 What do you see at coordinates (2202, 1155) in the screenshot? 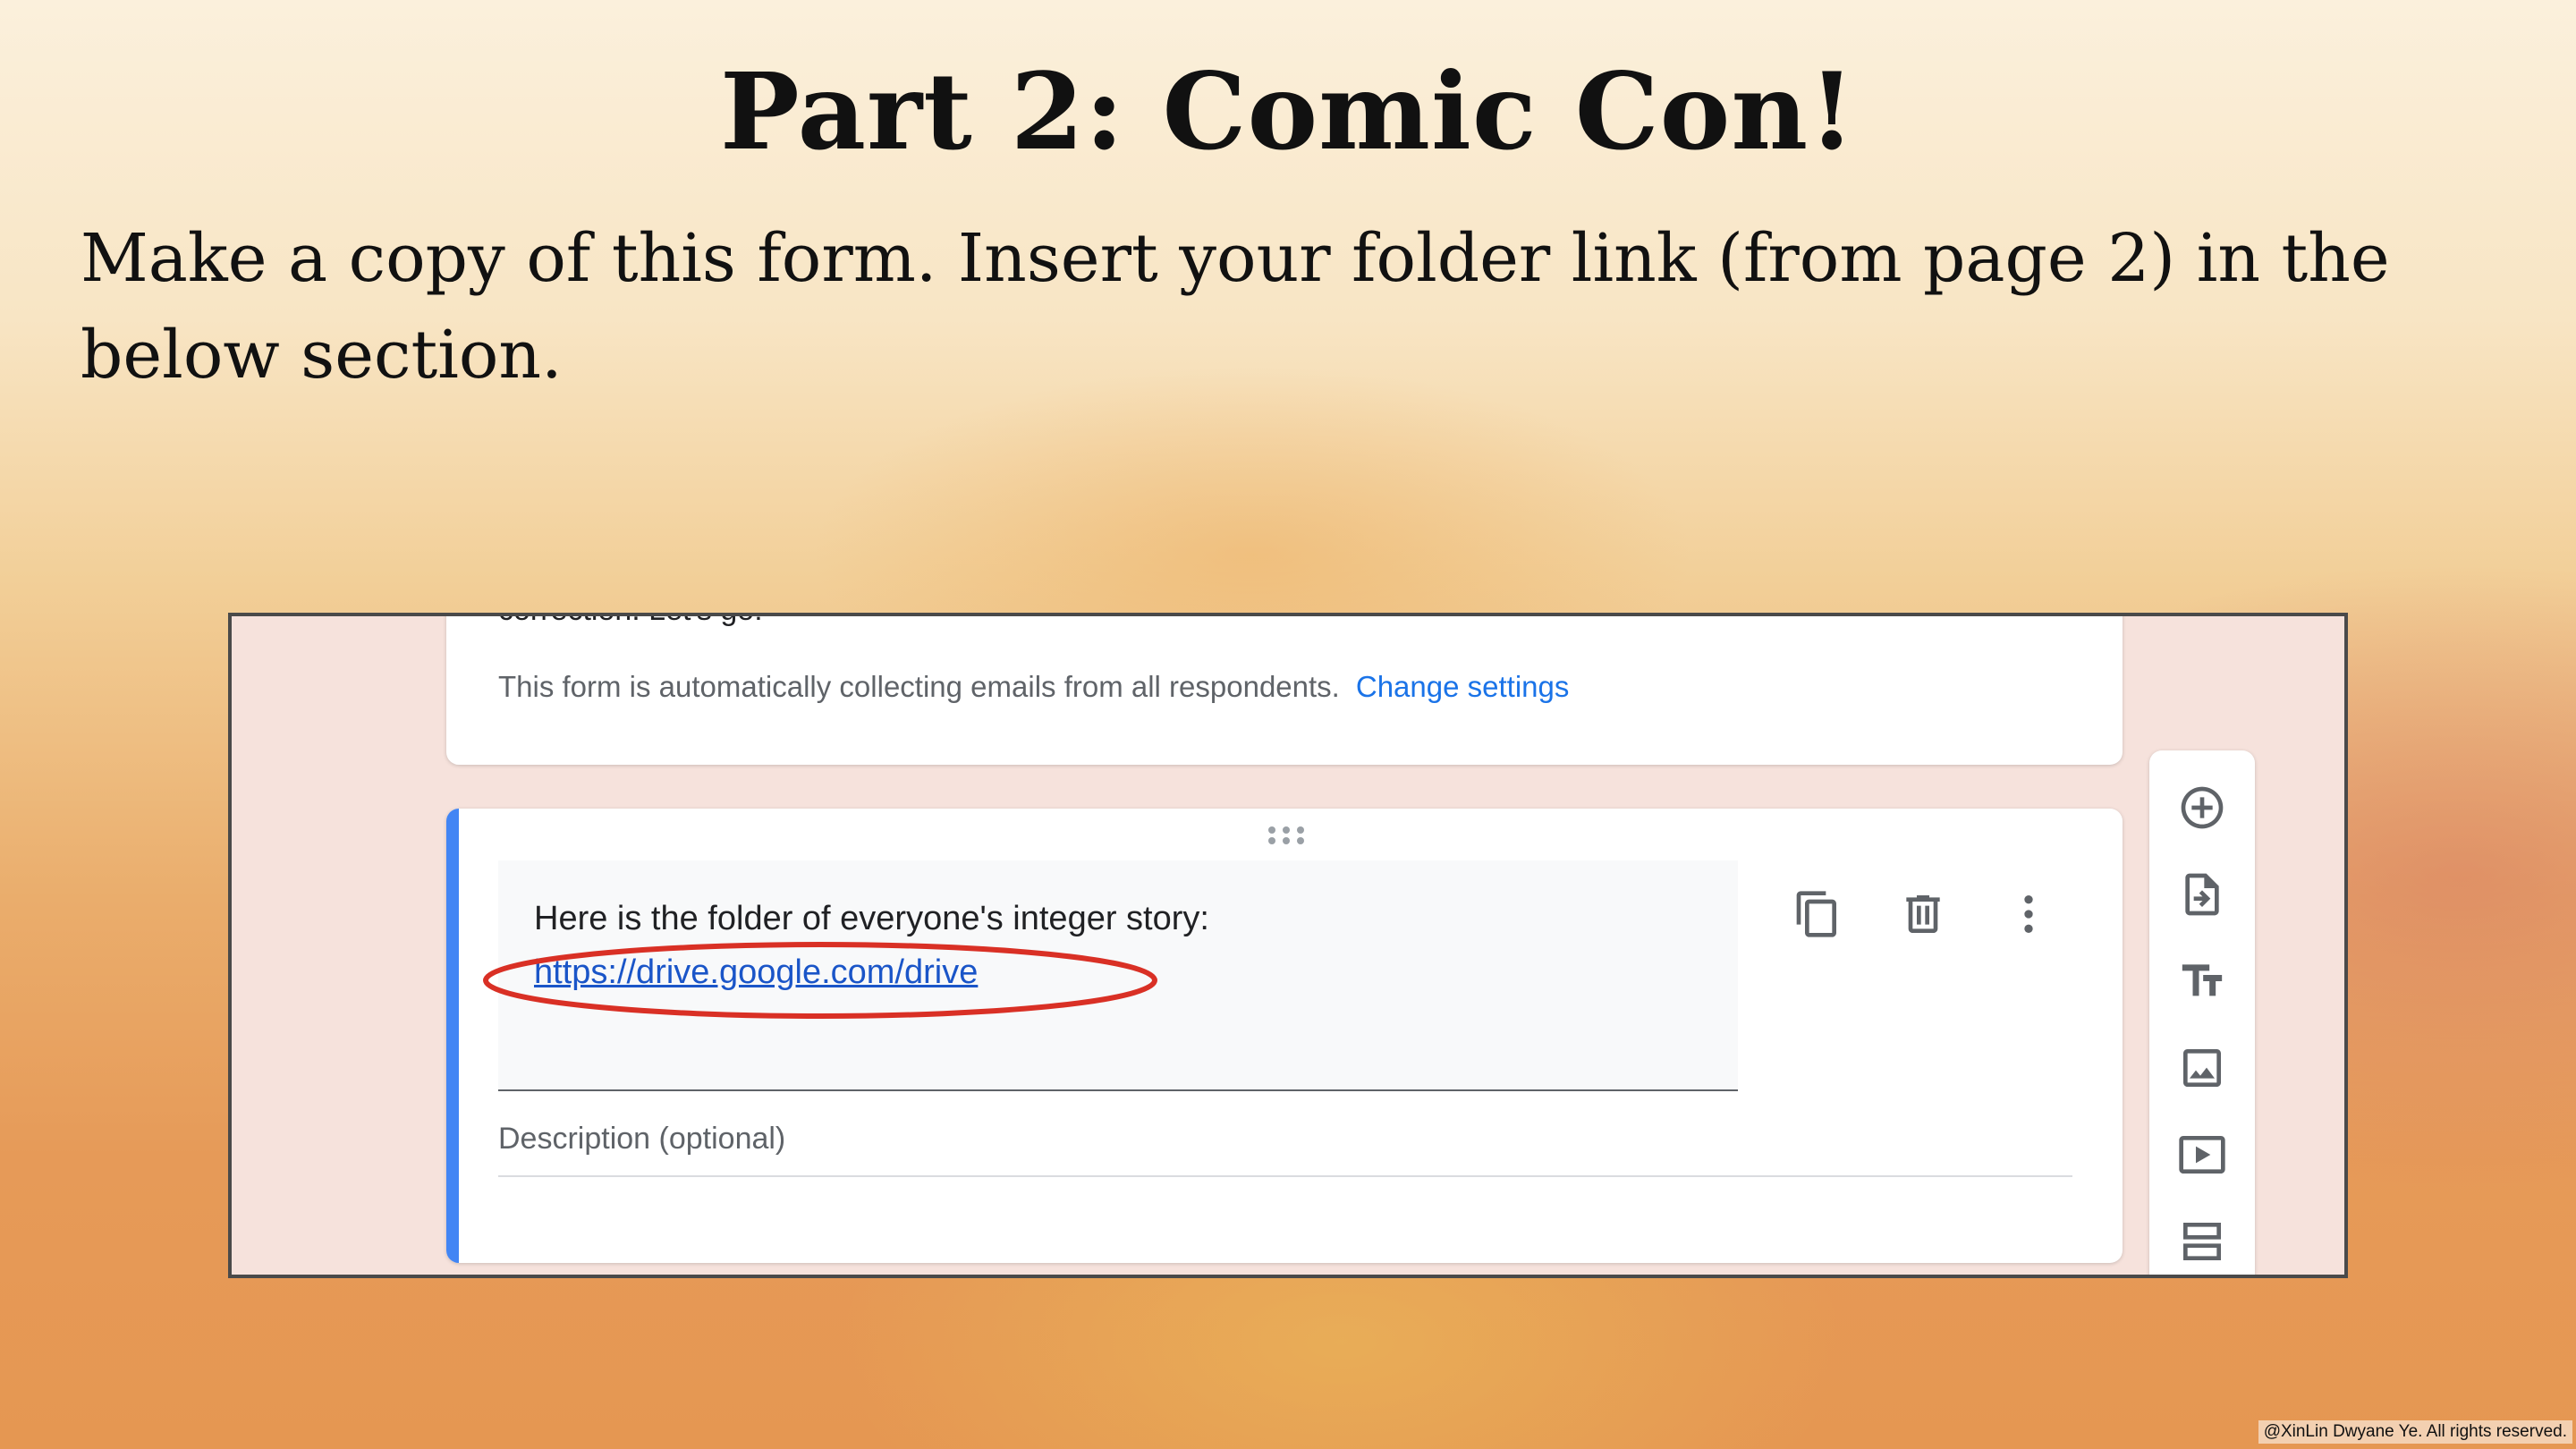
I see `add-video-icon` at bounding box center [2202, 1155].